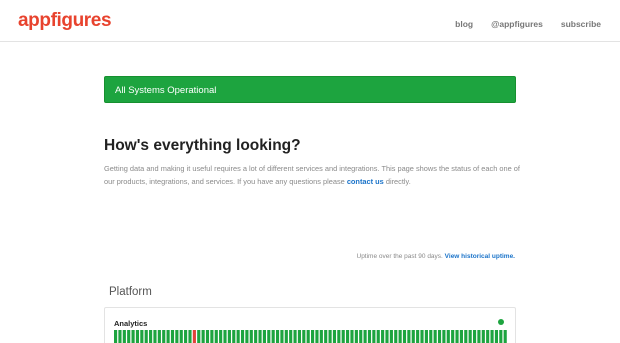 This screenshot has width=620, height=343. I want to click on nav-link-twitter: @appfigures, so click(517, 24).